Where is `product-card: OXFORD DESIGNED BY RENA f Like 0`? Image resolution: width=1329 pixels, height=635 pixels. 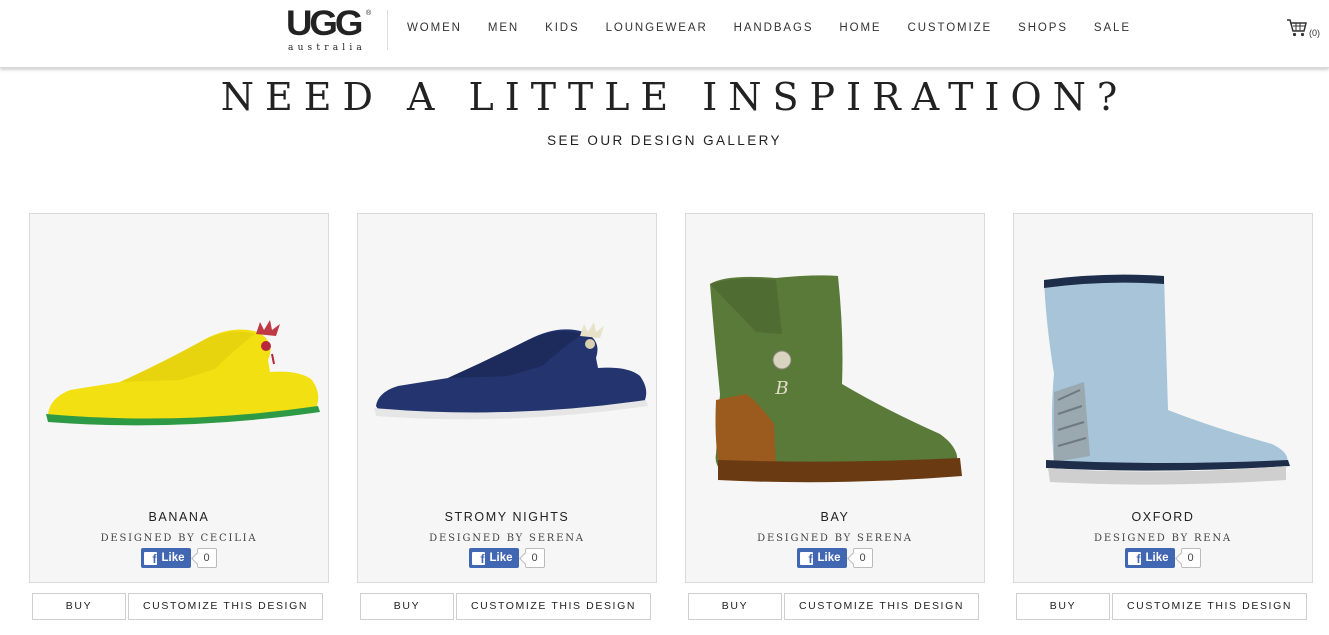 product-card: OXFORD DESIGNED BY RENA f Like 0 is located at coordinates (1163, 398).